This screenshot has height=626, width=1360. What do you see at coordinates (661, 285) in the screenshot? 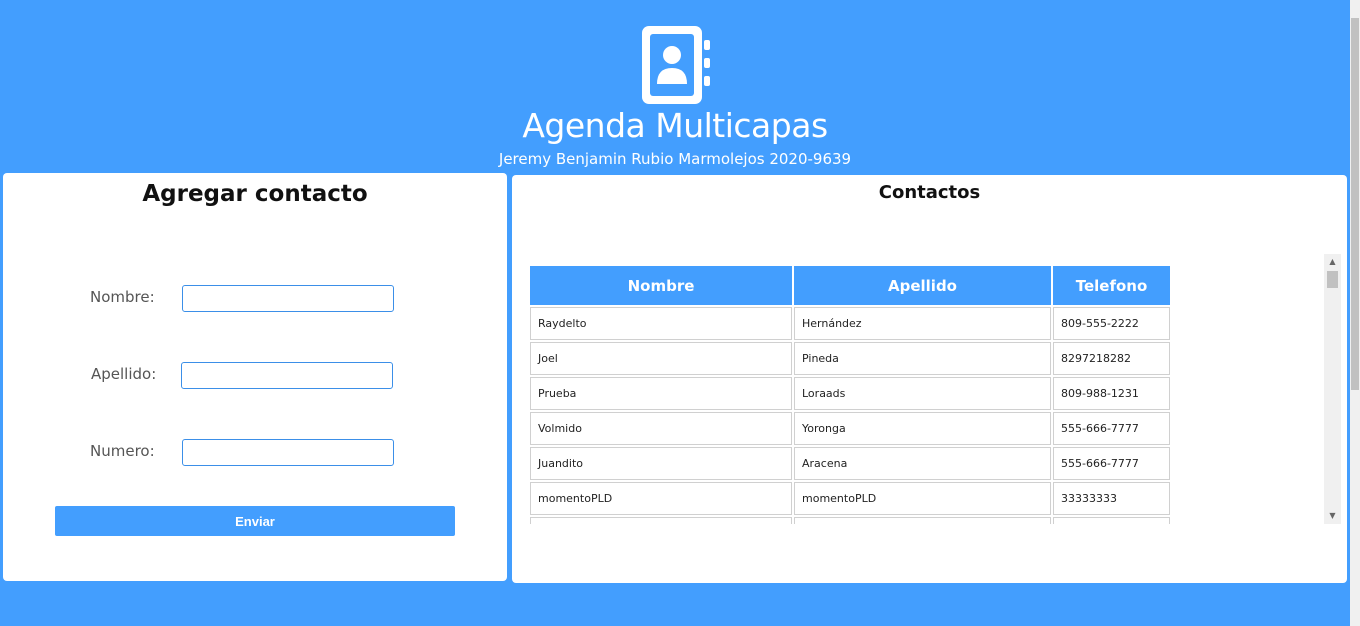
I see `column-header-nombre: Nombre` at bounding box center [661, 285].